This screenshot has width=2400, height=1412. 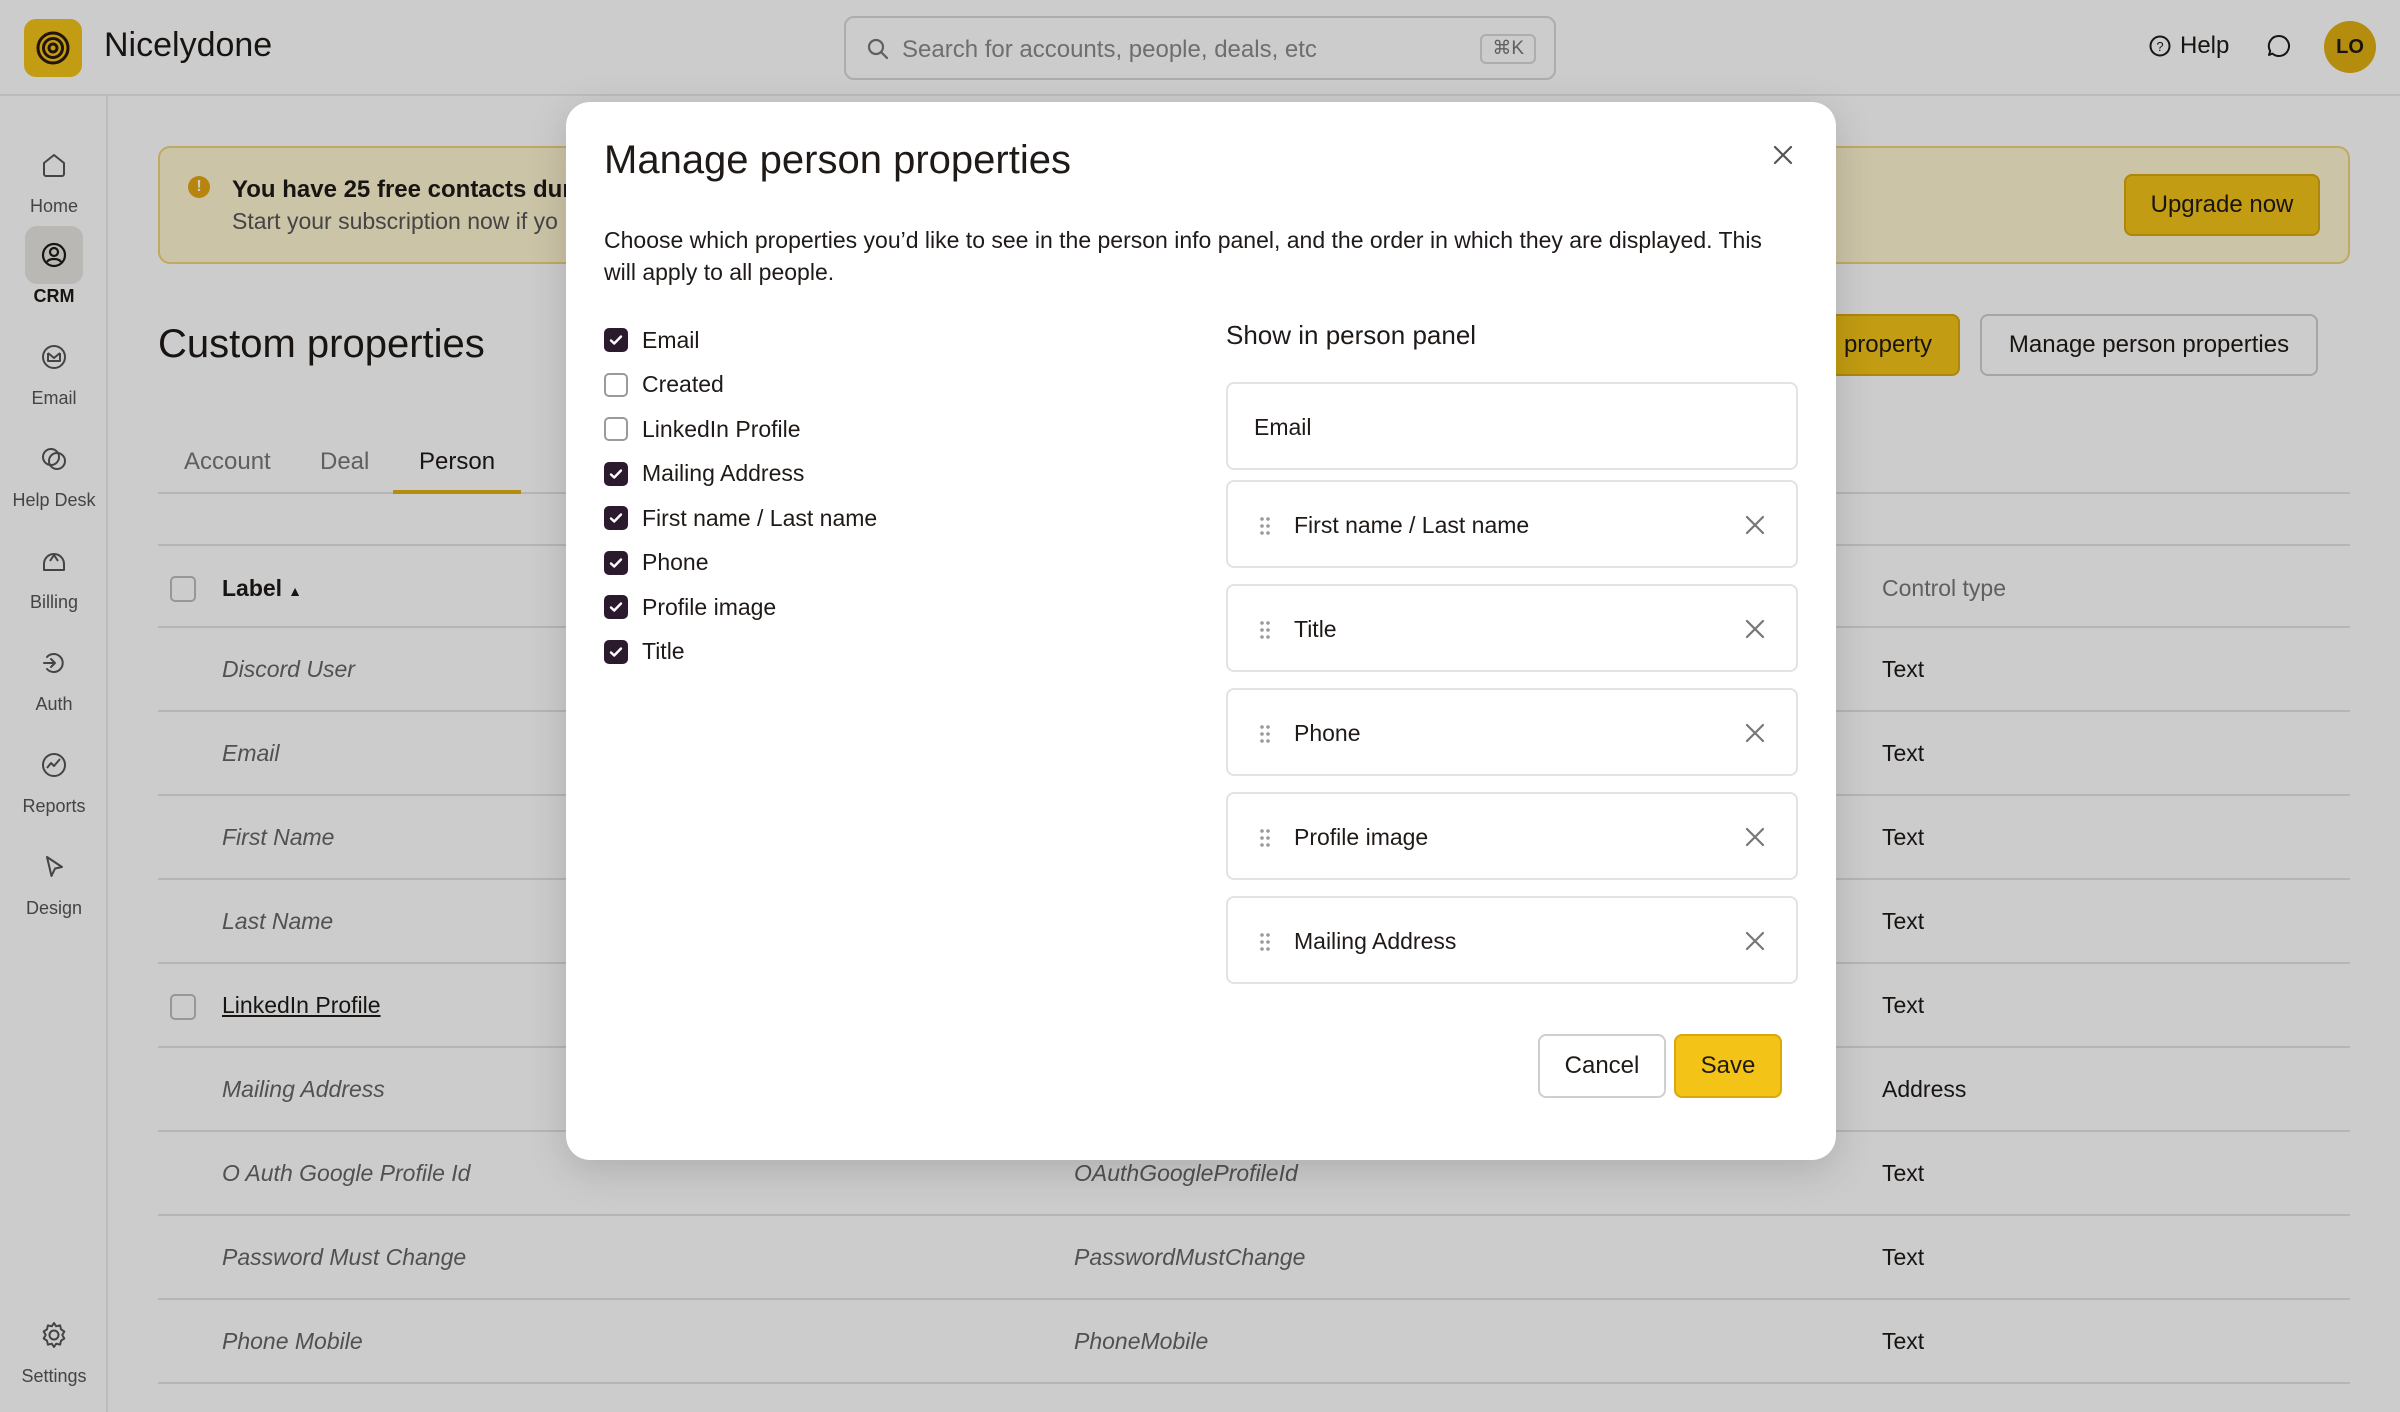 I want to click on panel-item-label: First name / Last name, so click(x=1412, y=525).